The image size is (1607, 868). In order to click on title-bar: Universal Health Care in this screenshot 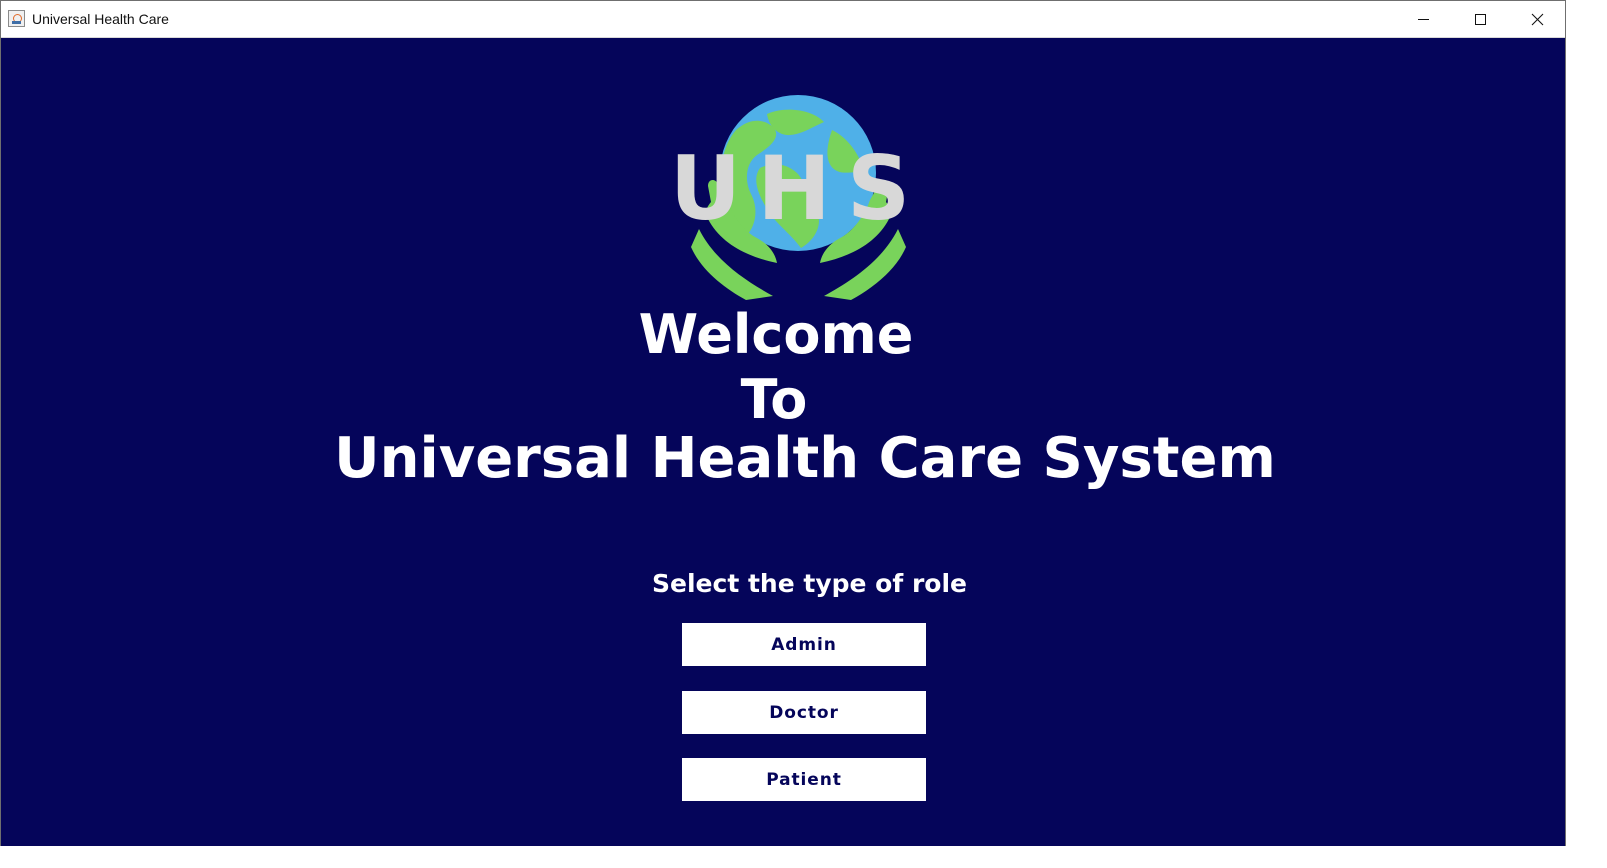, I will do `click(783, 19)`.